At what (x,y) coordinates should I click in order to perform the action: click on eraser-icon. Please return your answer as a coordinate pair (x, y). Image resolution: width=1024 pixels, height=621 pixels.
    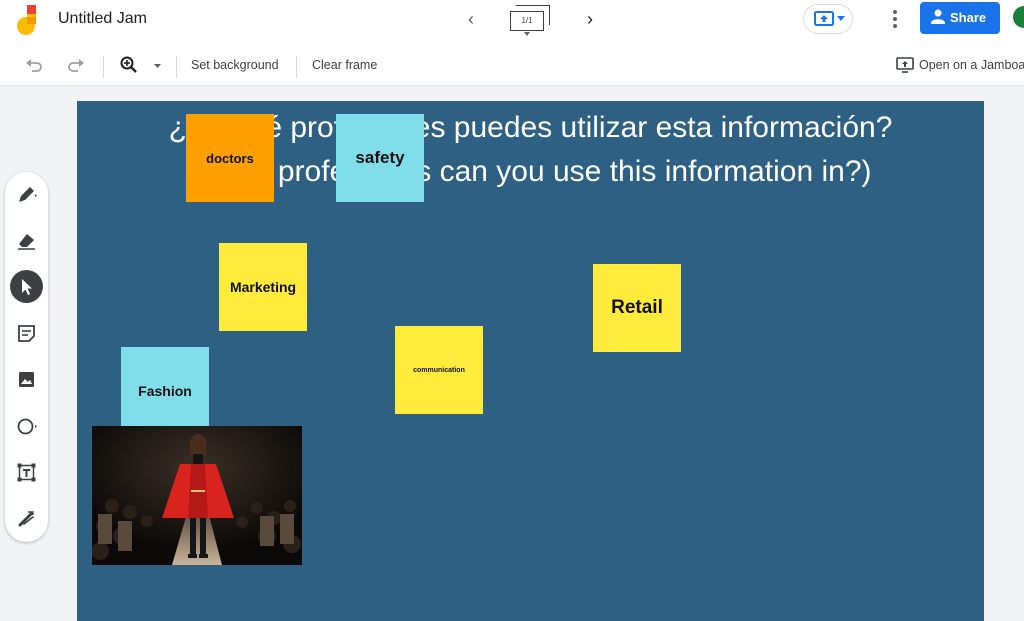
    Looking at the image, I should click on (26, 242).